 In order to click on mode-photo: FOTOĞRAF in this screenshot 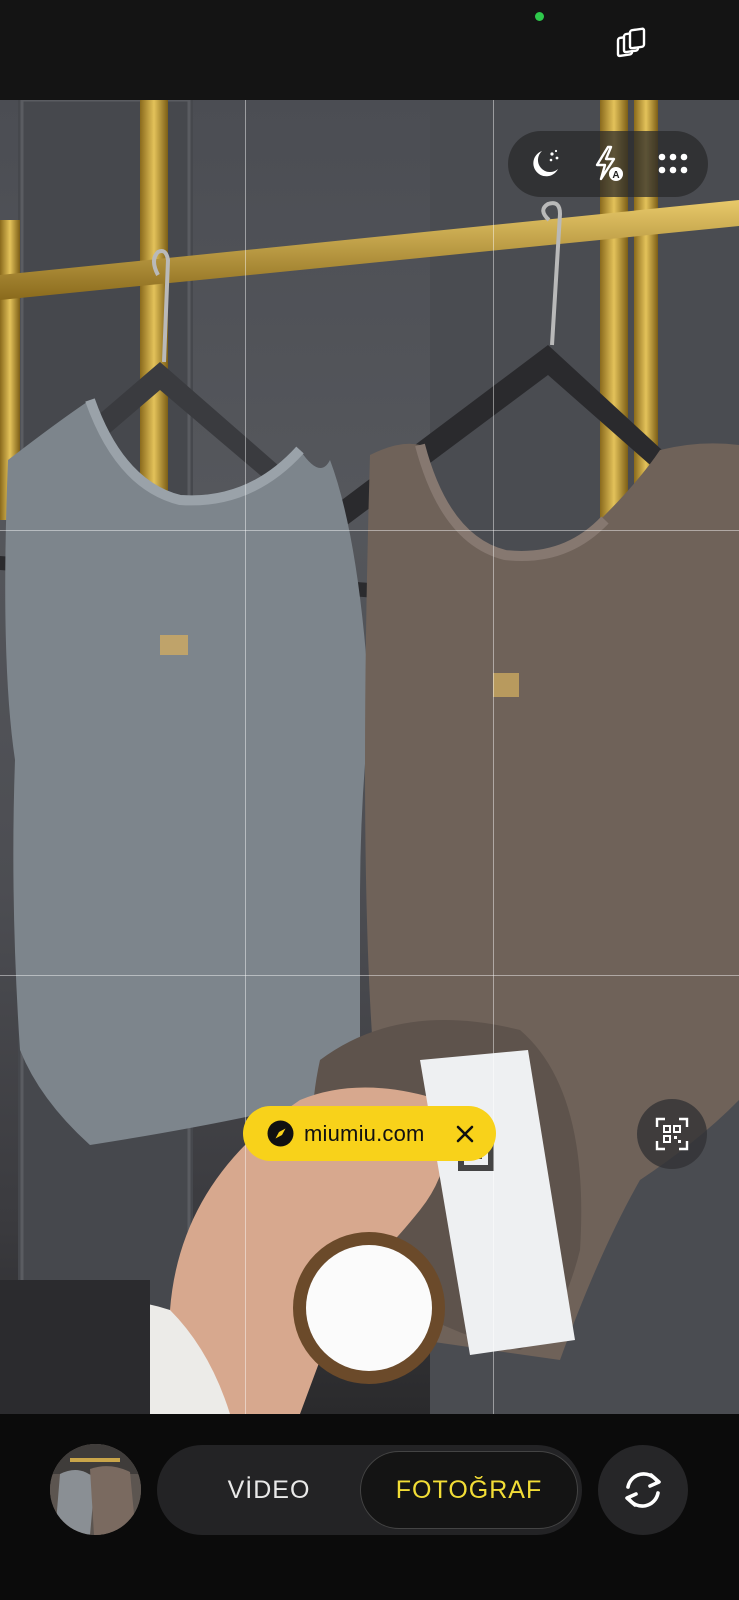, I will do `click(469, 1490)`.